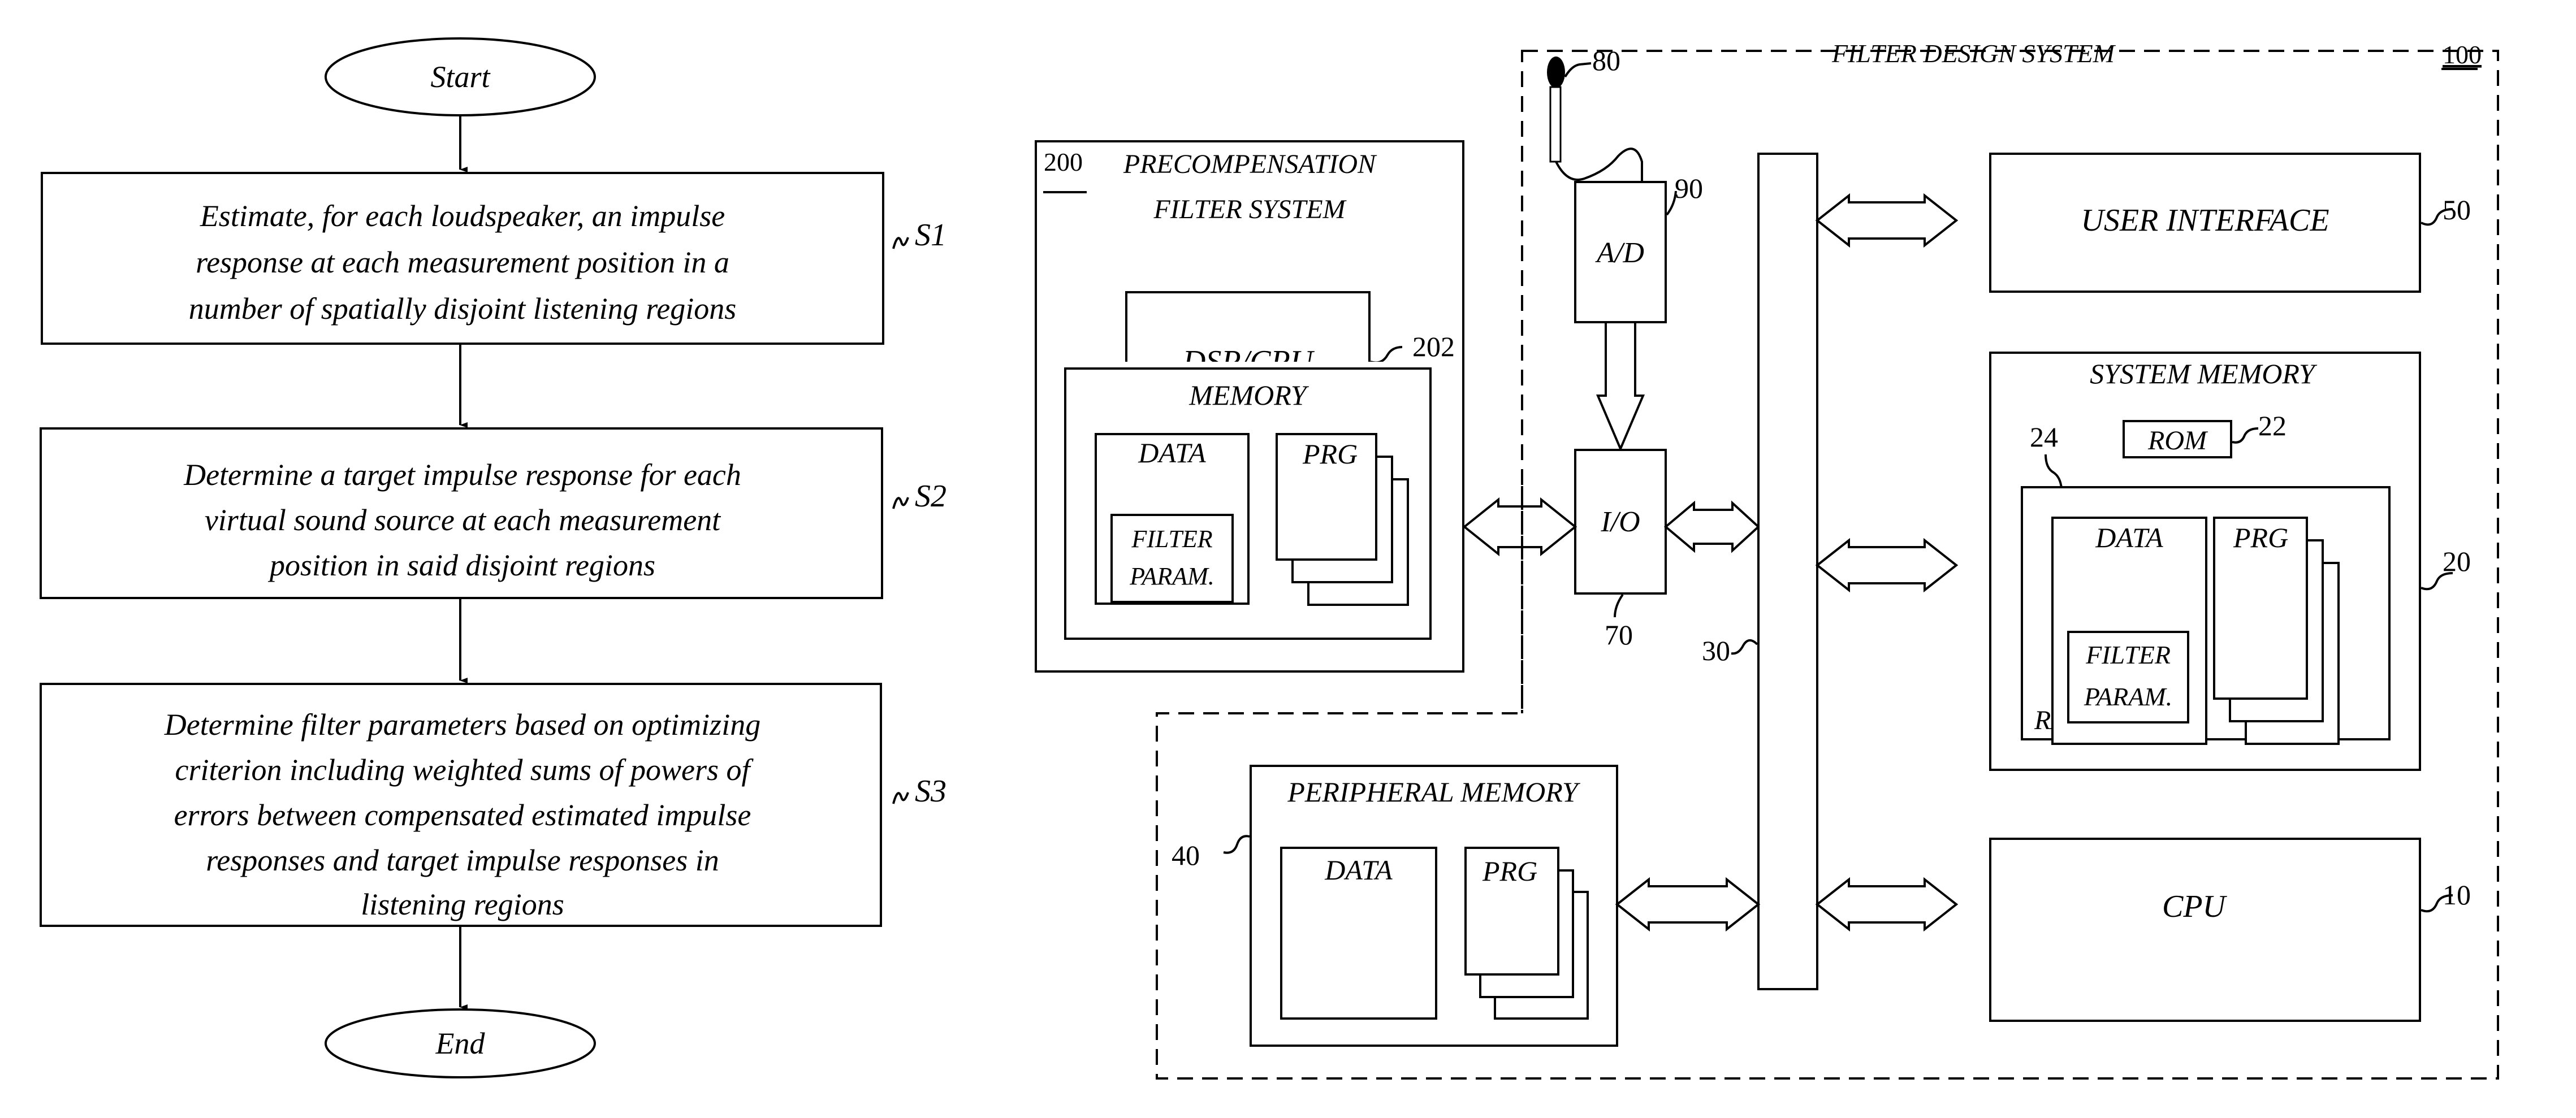  Describe the element at coordinates (2204, 373) in the screenshot. I see `system-memory-label: SYSTEM MEMORY` at that location.